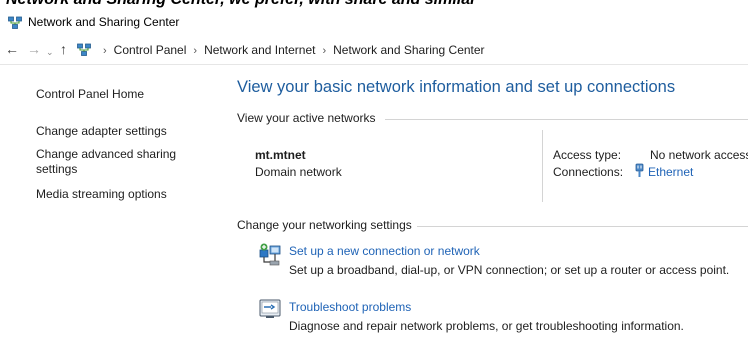 The height and width of the screenshot is (348, 748). Describe the element at coordinates (639, 173) in the screenshot. I see `ethernet-icon` at that location.